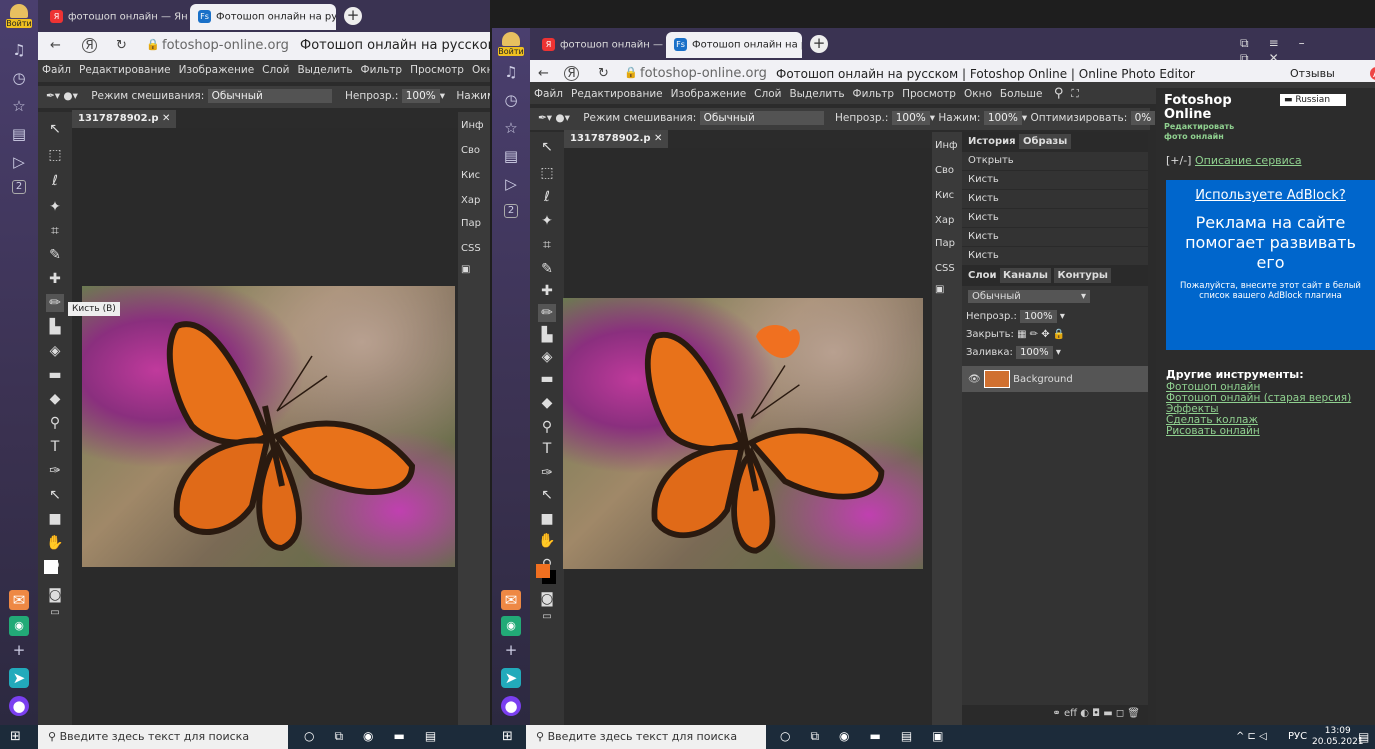 This screenshot has height=749, width=1375. I want to click on tab-layers: Слои, so click(982, 275).